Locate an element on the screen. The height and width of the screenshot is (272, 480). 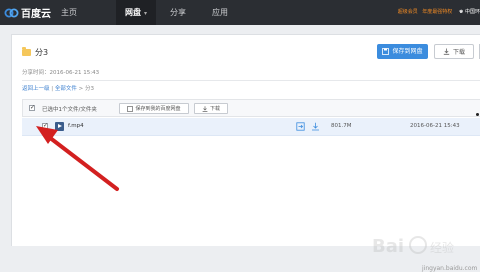
watermark-url: jingyan.baidu.com is located at coordinates (450, 268).